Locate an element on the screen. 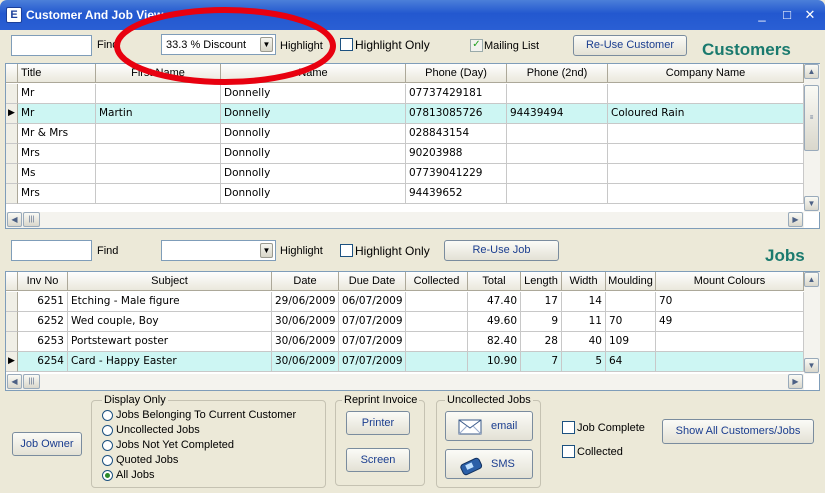 This screenshot has height=493, width=825. col-header-total: Total is located at coordinates (494, 281).